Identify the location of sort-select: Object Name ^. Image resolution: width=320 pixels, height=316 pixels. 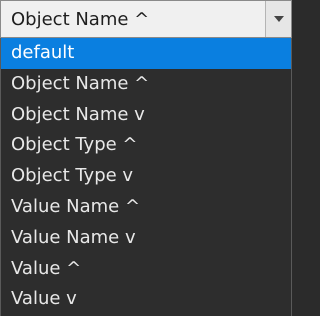
(146, 19).